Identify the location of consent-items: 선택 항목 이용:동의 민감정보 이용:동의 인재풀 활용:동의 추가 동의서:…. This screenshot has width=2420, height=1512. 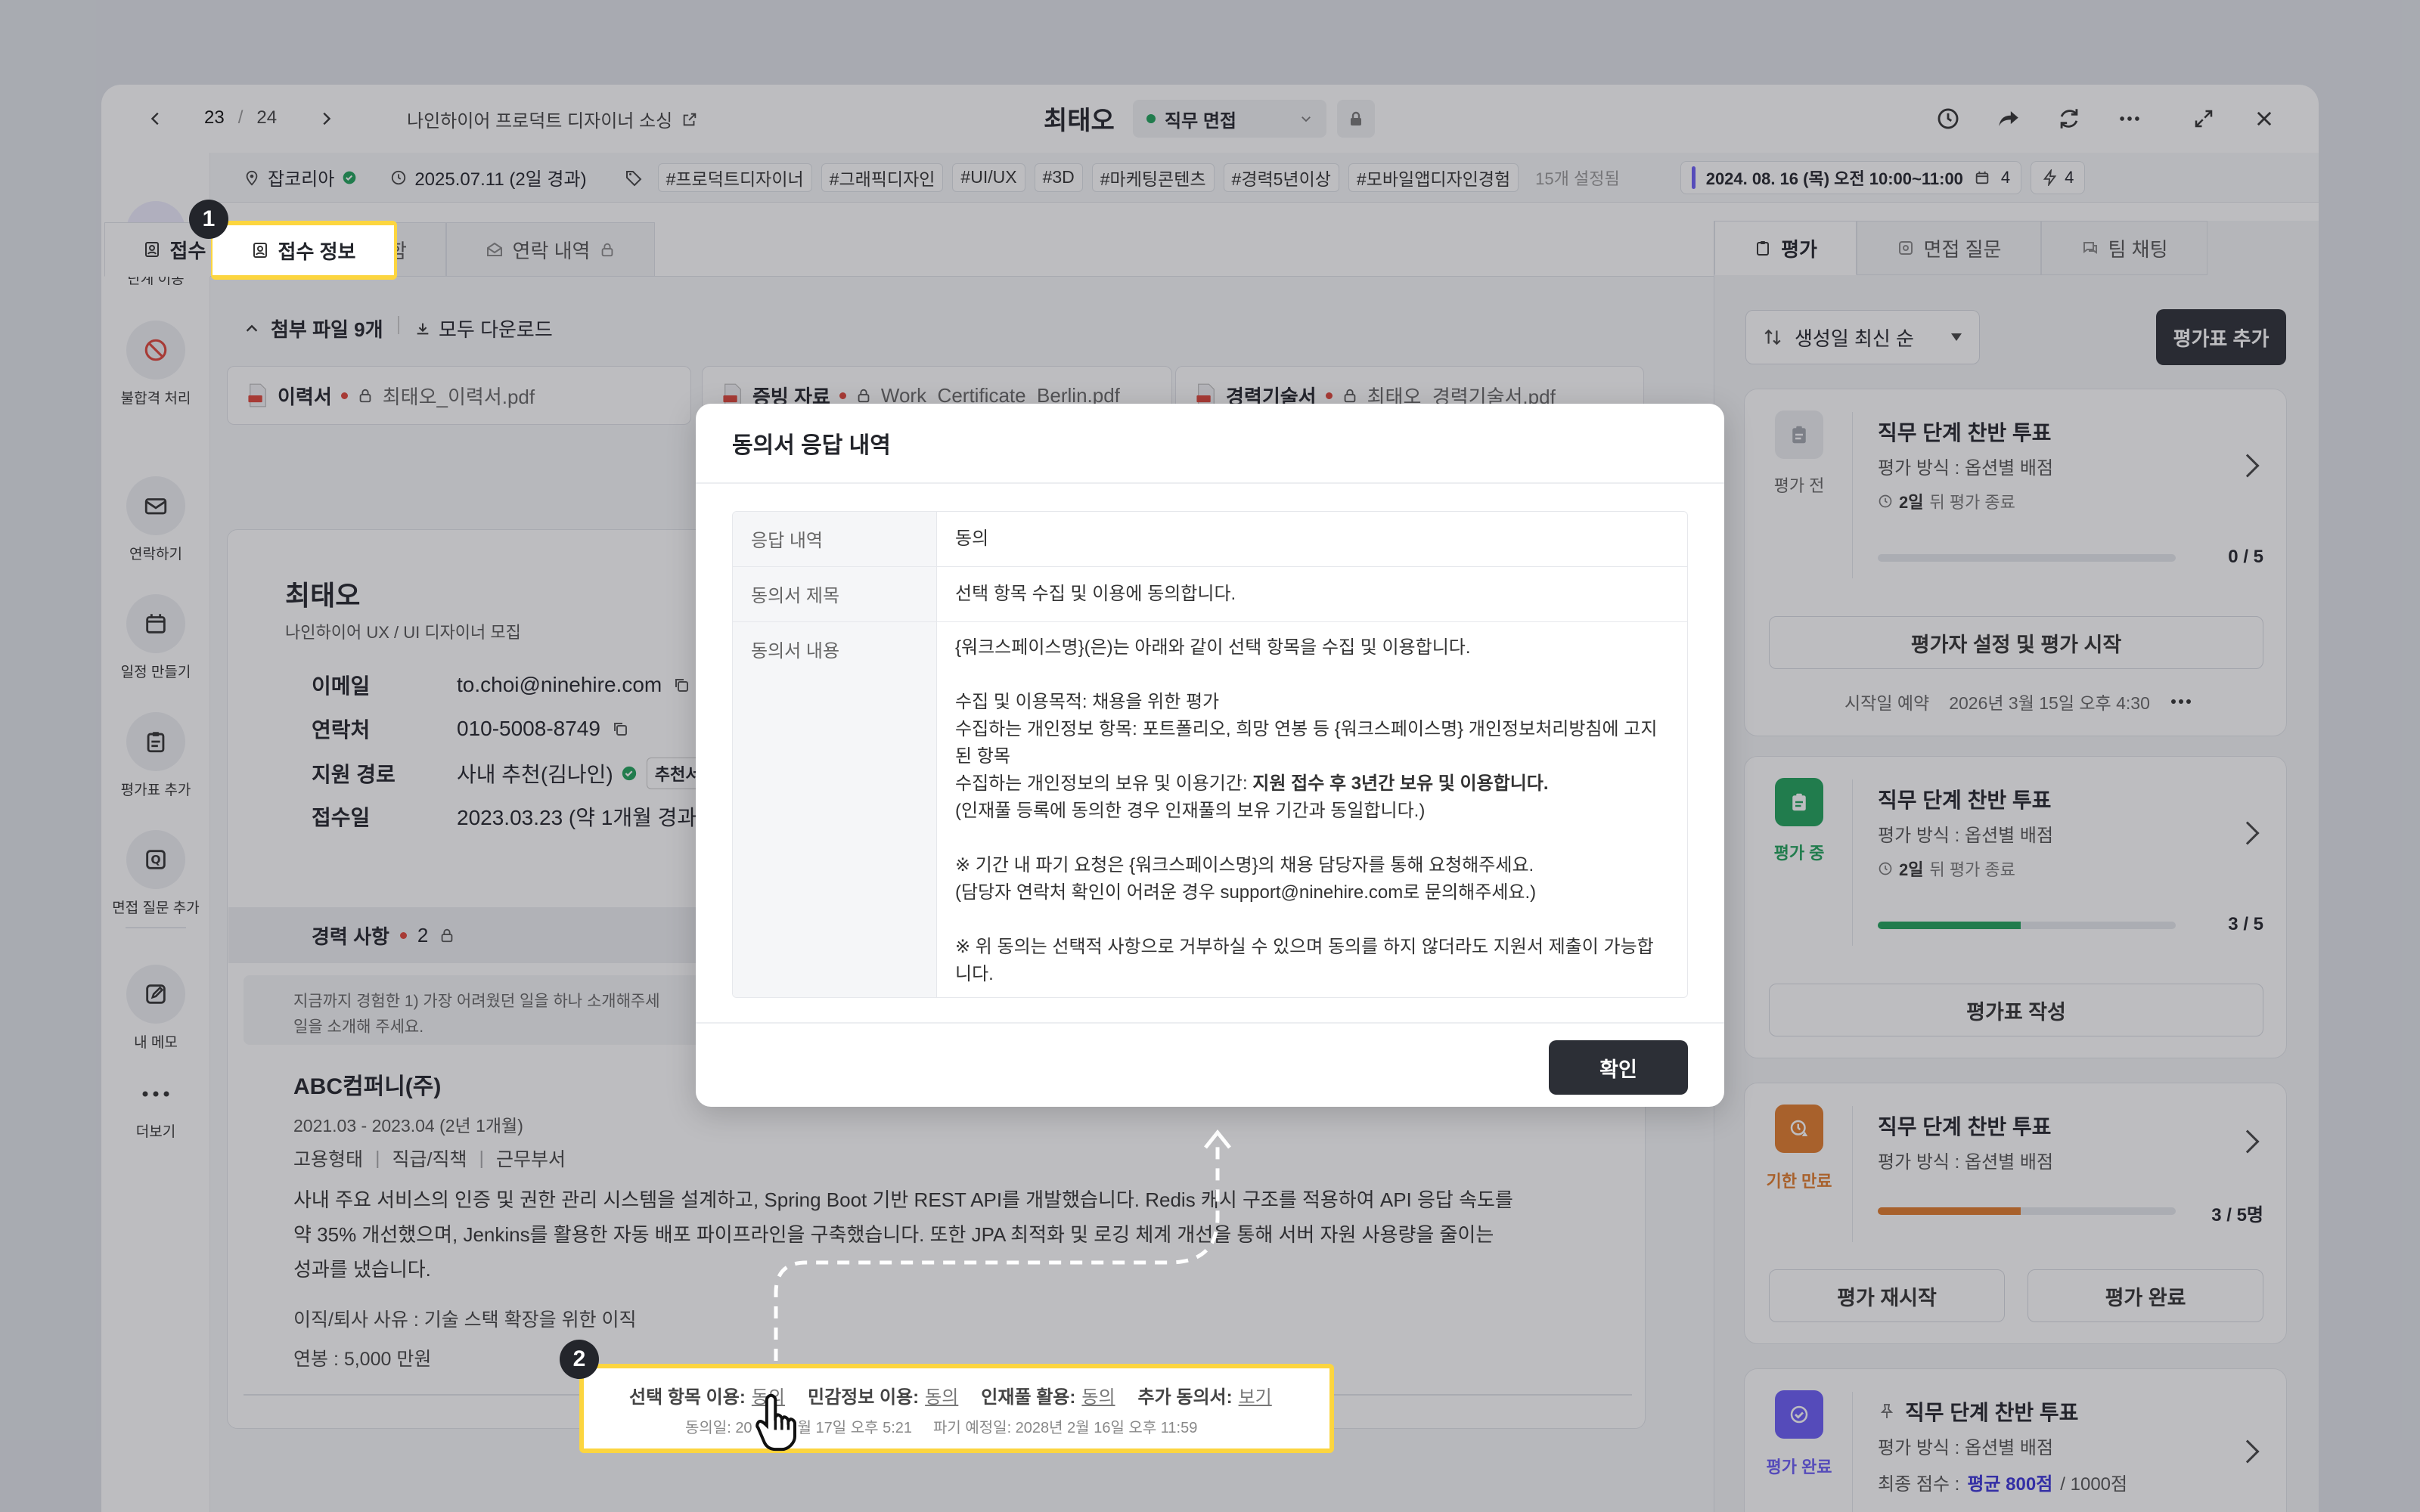
(950, 1395).